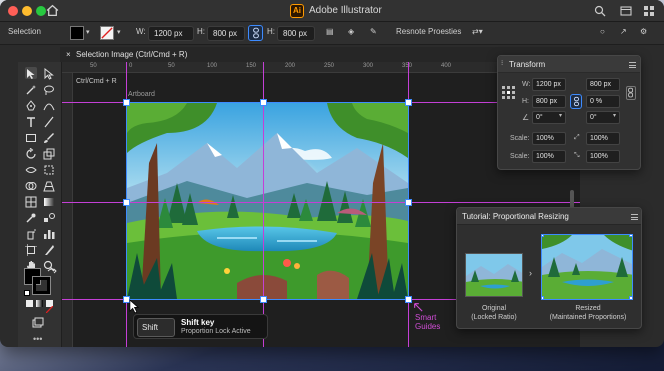  Describe the element at coordinates (131, 66) in the screenshot. I see `ruler-tick-label: 0` at that location.